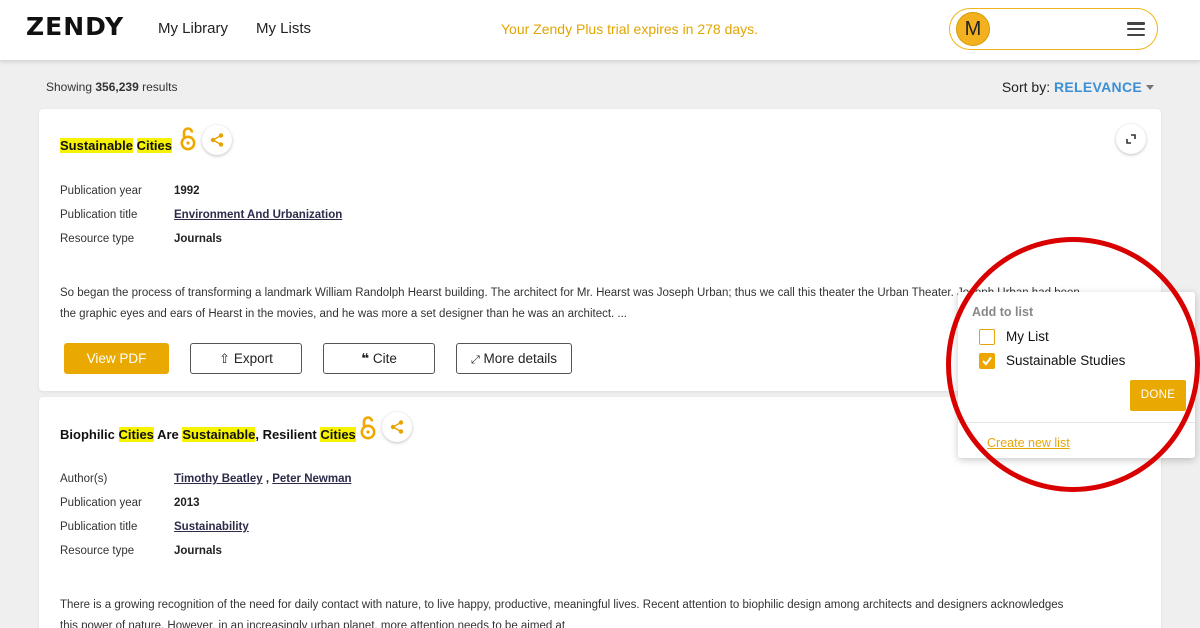 The width and height of the screenshot is (1200, 628). Describe the element at coordinates (1097, 87) in the screenshot. I see `sort-value: RELEVANCE` at that location.